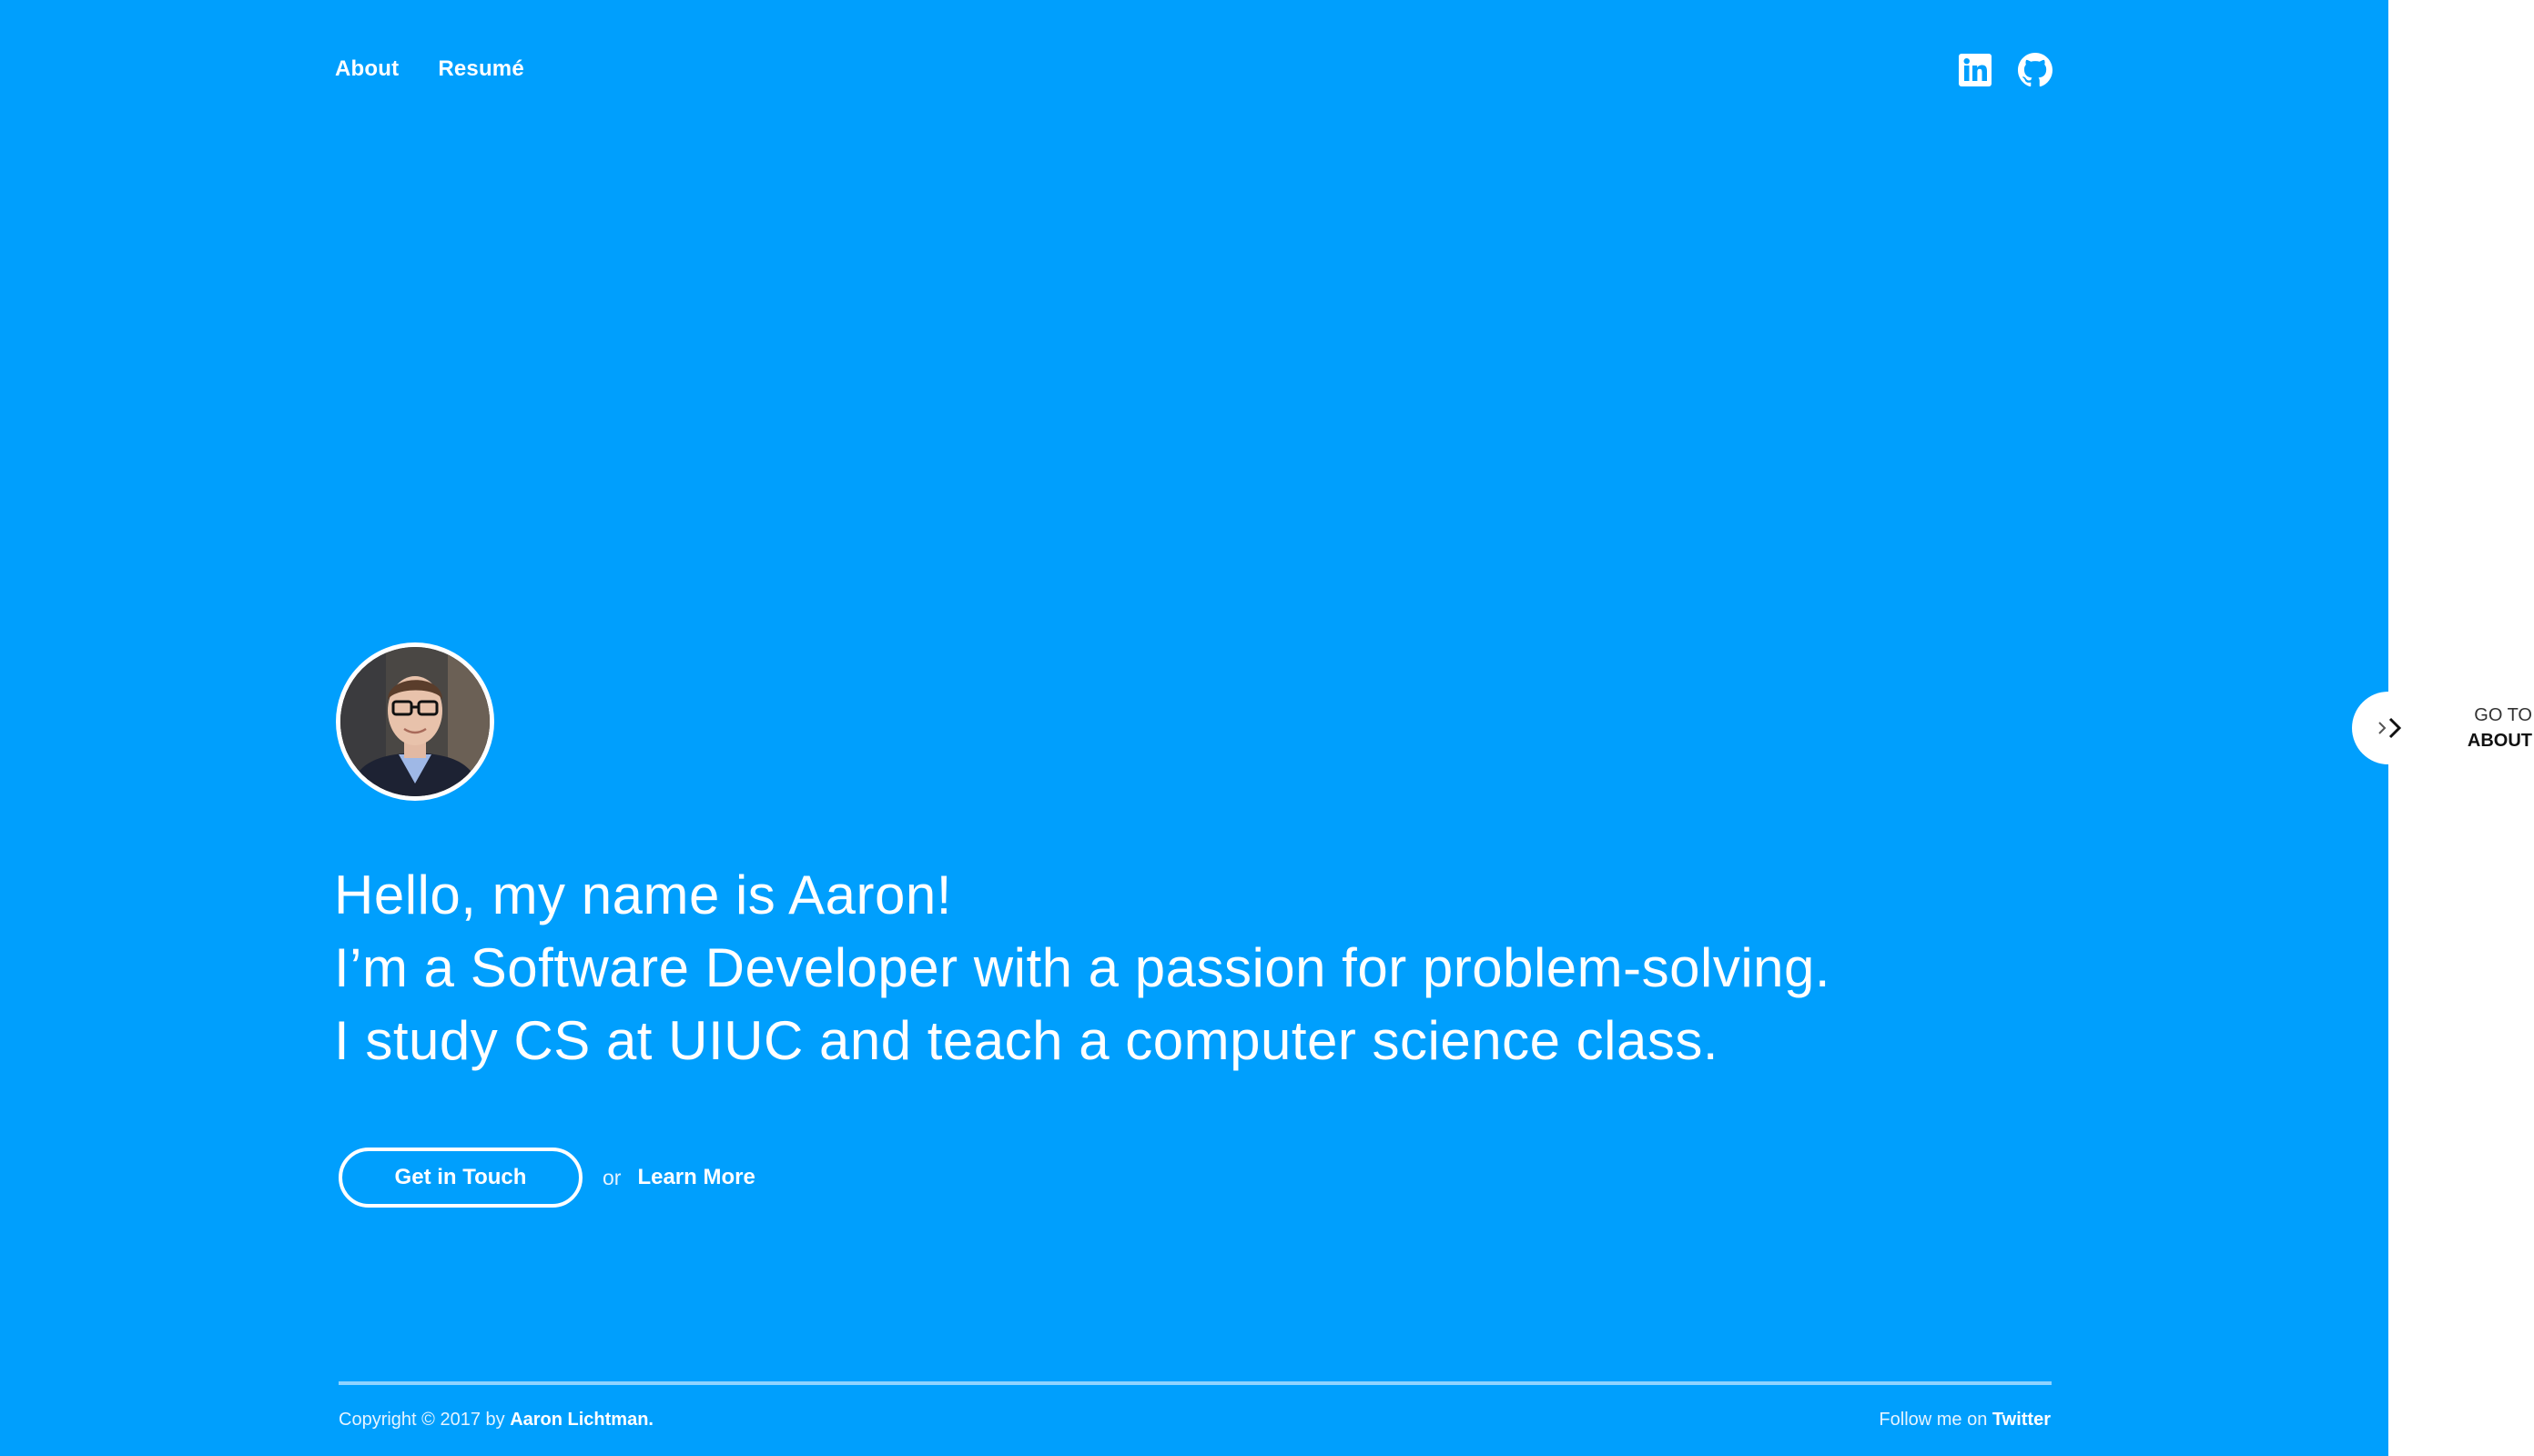 The image size is (2534, 1456). What do you see at coordinates (430, 69) in the screenshot?
I see `top-nav: About Resumé` at bounding box center [430, 69].